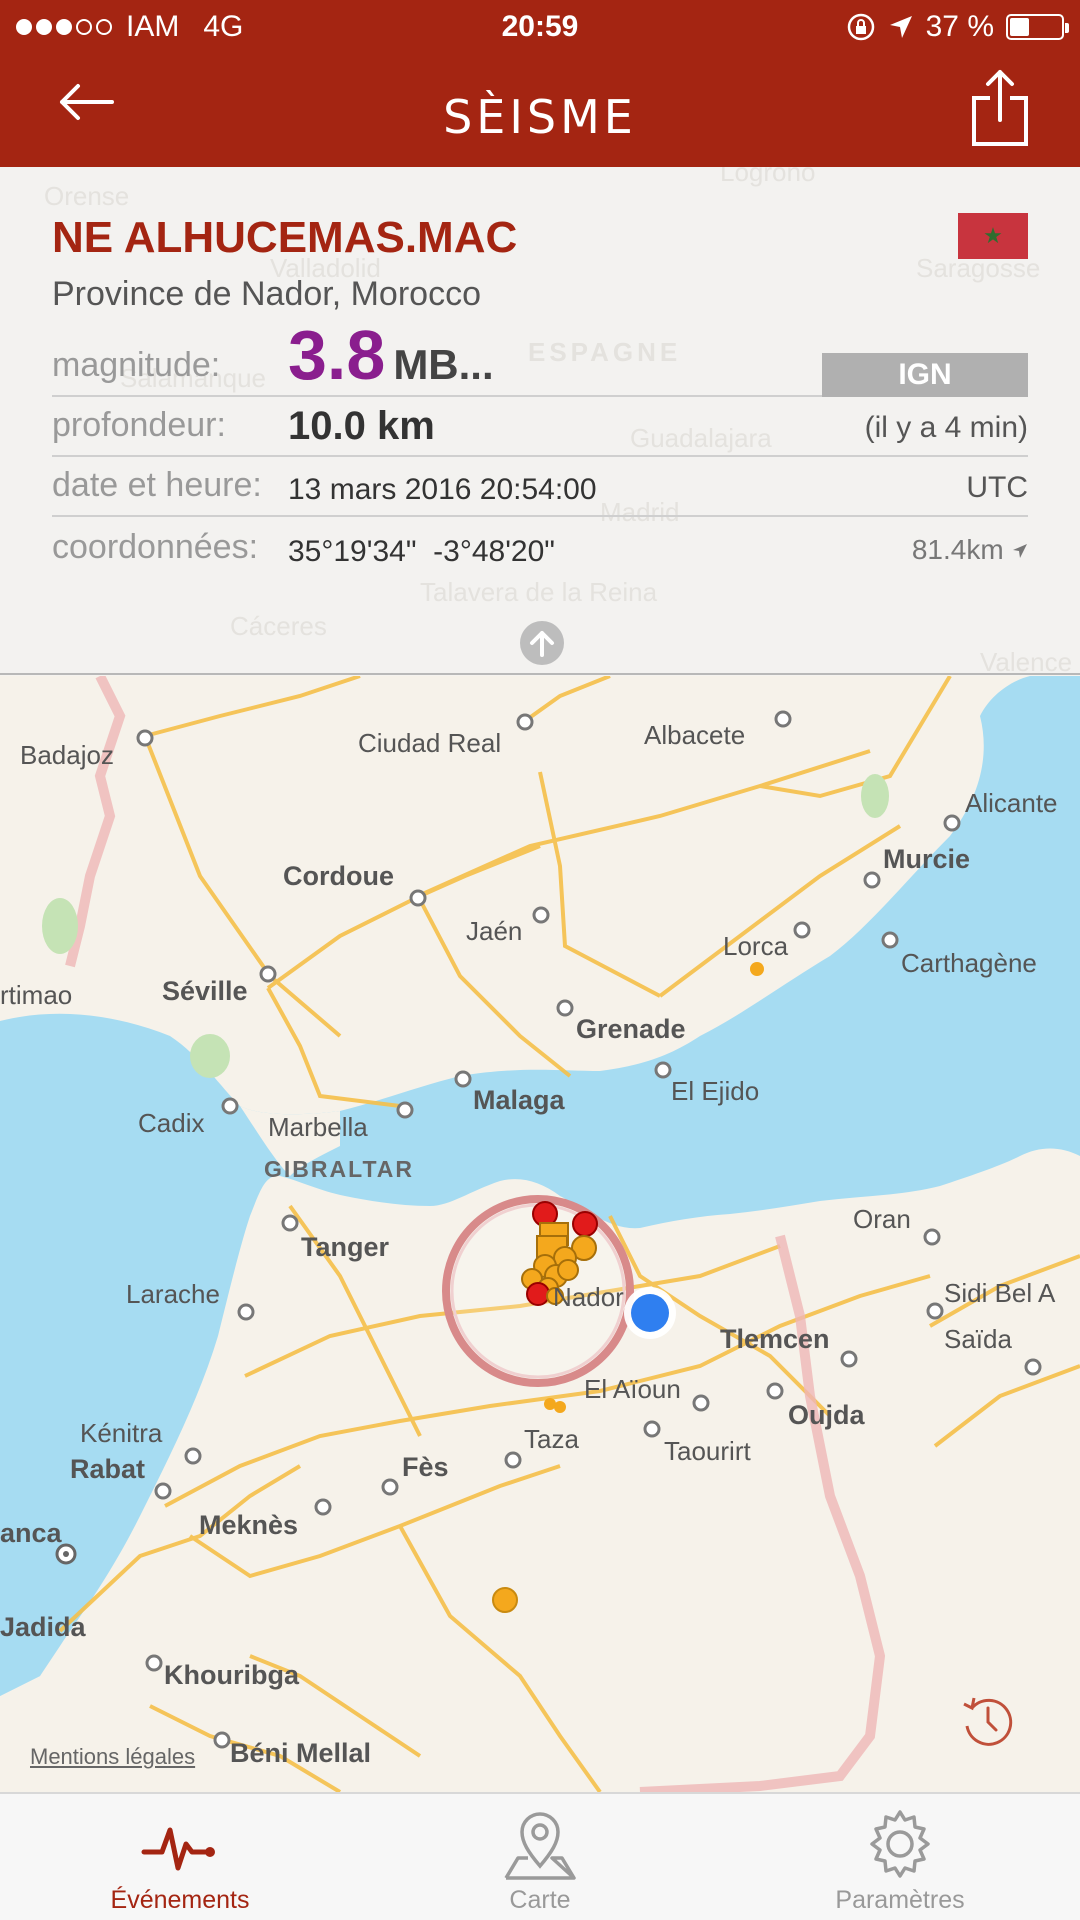 This screenshot has height=1920, width=1080. Describe the element at coordinates (337, 355) in the screenshot. I see `magnitude-value: 3.8` at that location.